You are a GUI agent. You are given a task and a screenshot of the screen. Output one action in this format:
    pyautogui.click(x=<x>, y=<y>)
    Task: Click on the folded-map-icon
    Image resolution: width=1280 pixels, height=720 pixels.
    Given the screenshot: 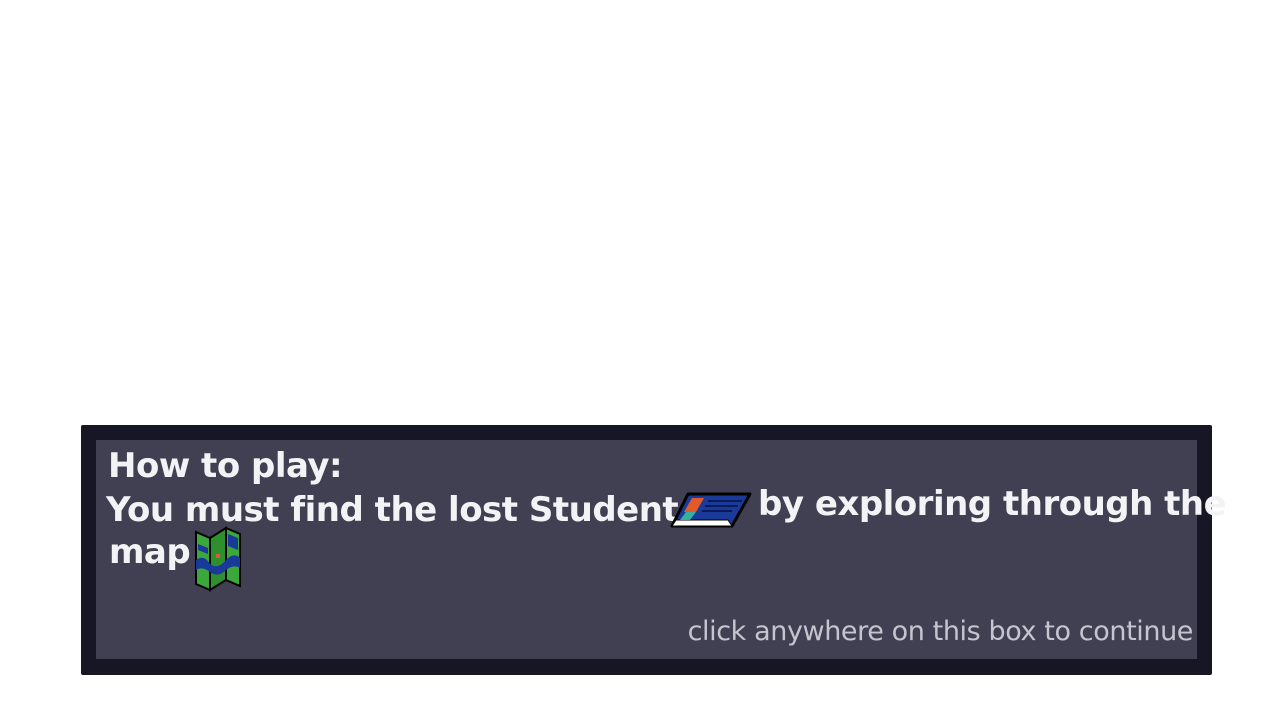 What is the action you would take?
    pyautogui.click(x=218, y=559)
    